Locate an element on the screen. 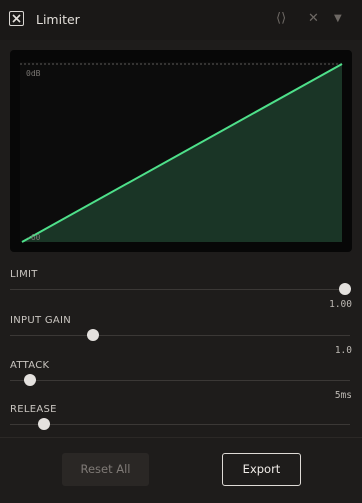 Image resolution: width=362 pixels, height=503 pixels. triangle-down-icon: ▼ is located at coordinates (338, 18).